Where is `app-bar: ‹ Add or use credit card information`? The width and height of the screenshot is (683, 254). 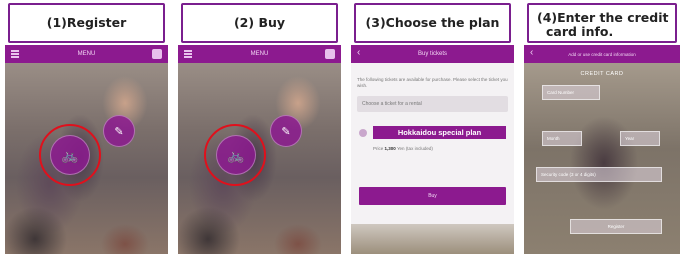
app-bar: ‹ Add or use credit card information is located at coordinates (602, 54).